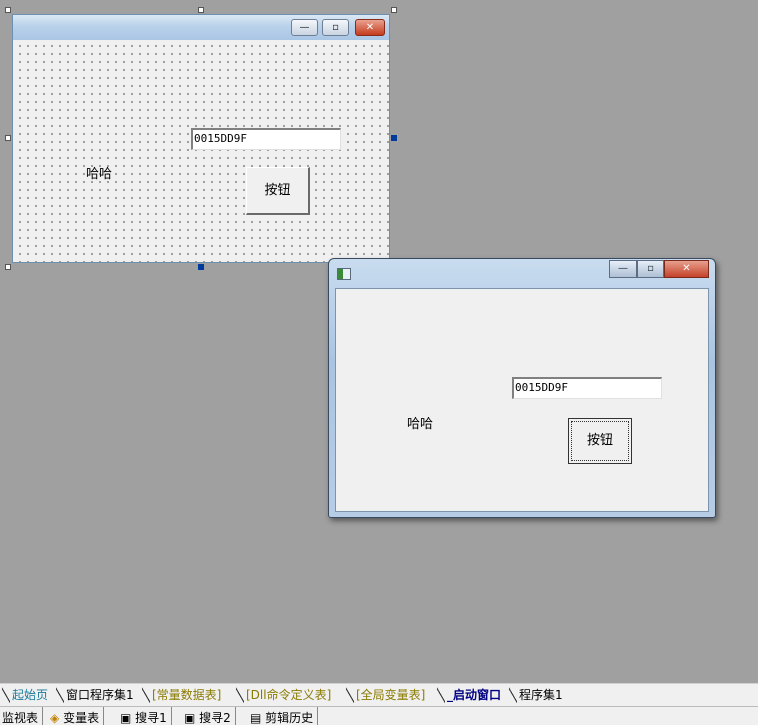 The width and height of the screenshot is (758, 725). I want to click on panel-search-1: ▣ 搜寻1, so click(146, 716).